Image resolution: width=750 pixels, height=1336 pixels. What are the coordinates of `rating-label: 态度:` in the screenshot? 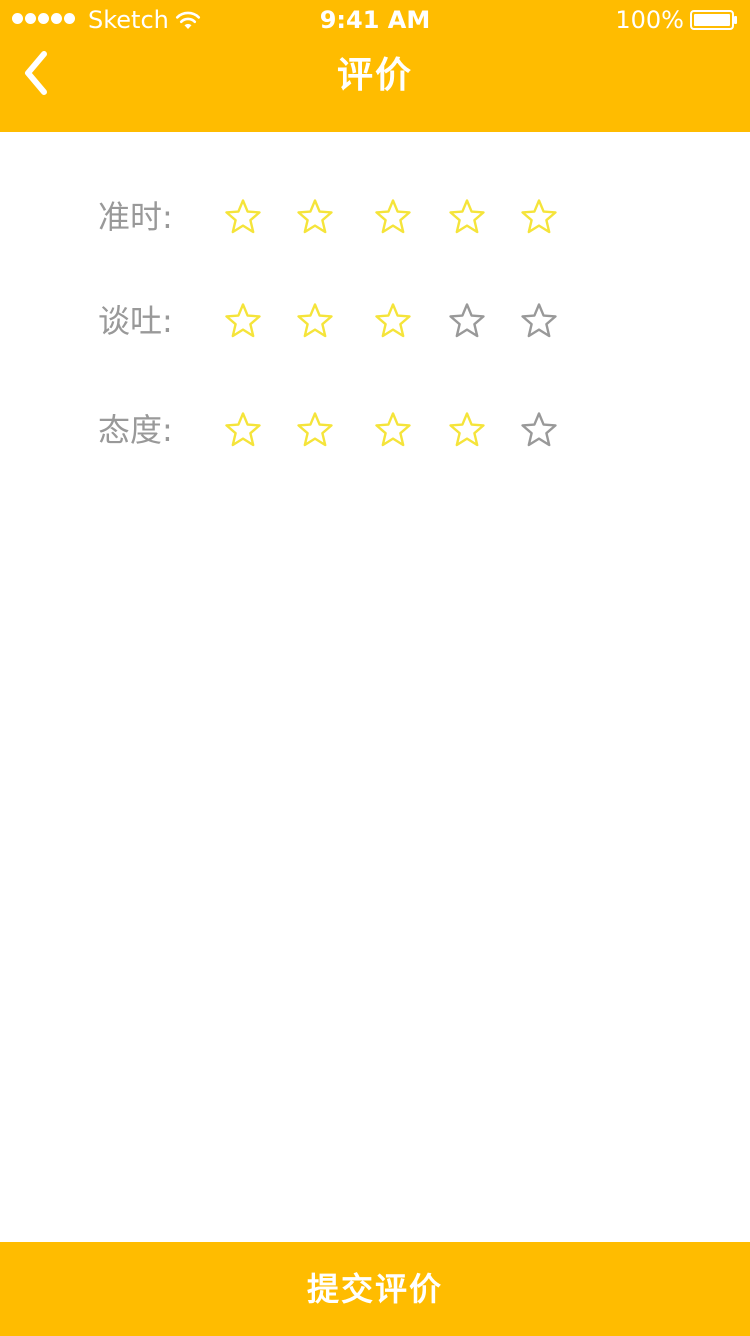 It's located at (135, 430).